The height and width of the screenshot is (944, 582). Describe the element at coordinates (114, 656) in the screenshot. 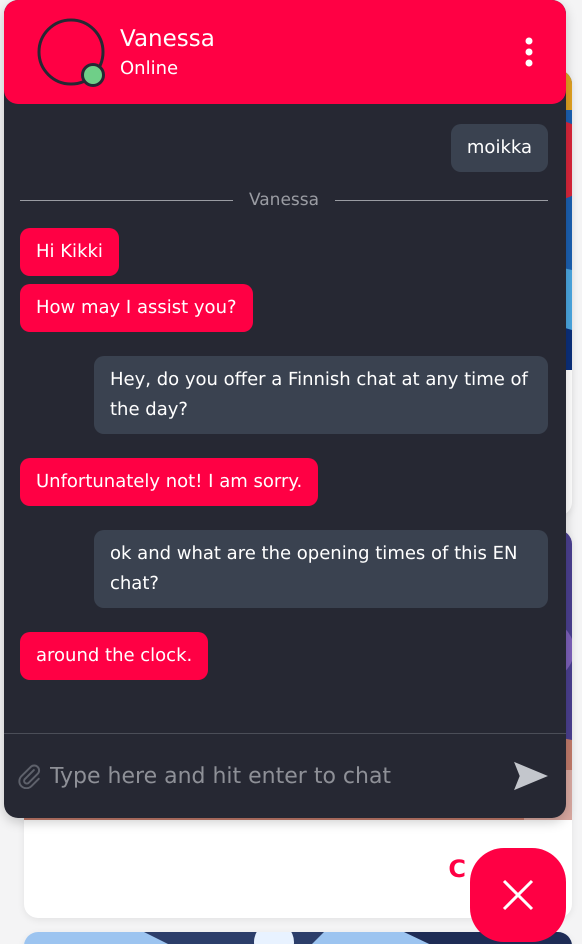

I see `agent-message: around the clock.` at that location.